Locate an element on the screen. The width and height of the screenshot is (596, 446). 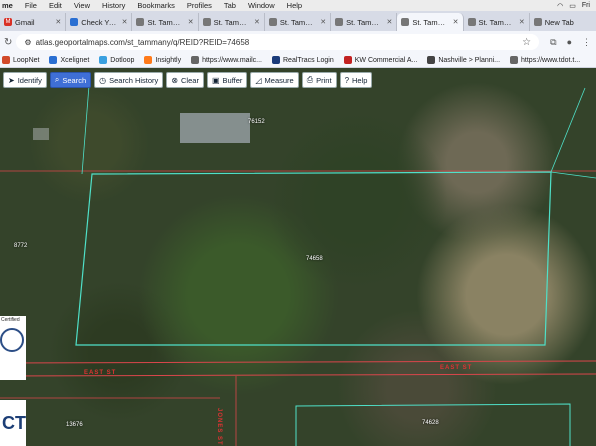
tab-check-your: Check Your ✕ is located at coordinates (99, 22).